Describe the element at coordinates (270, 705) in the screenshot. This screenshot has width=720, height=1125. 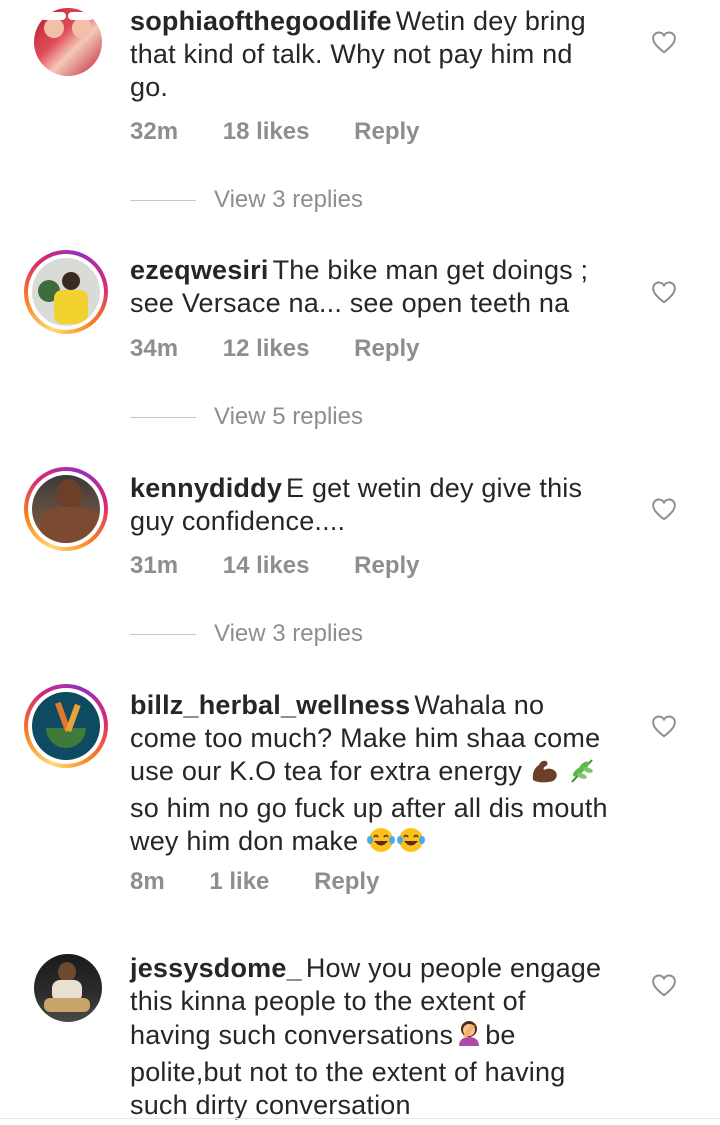
I see `comment-username: billz_herbal_wellness` at that location.